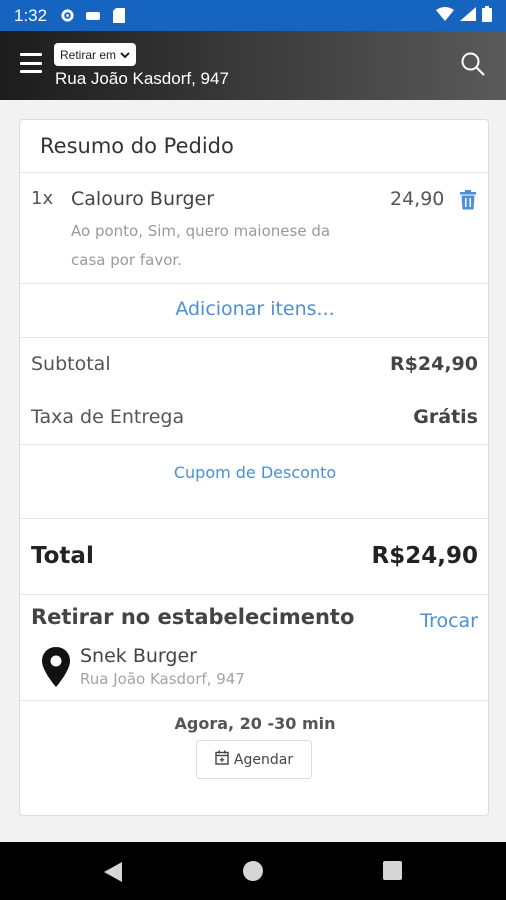  I want to click on battery-icon, so click(487, 15).